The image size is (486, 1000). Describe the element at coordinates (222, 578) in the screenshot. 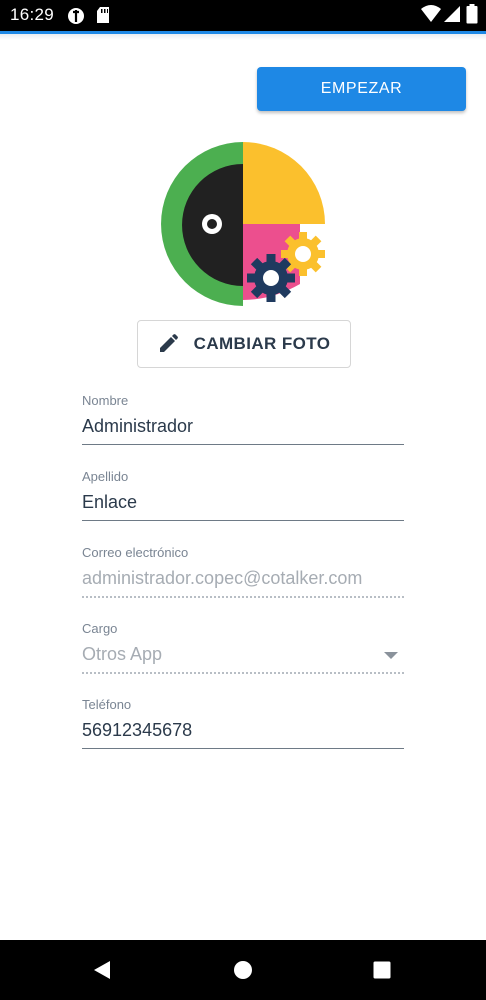

I see `email-value: administrador.copec@cotalker.com` at that location.